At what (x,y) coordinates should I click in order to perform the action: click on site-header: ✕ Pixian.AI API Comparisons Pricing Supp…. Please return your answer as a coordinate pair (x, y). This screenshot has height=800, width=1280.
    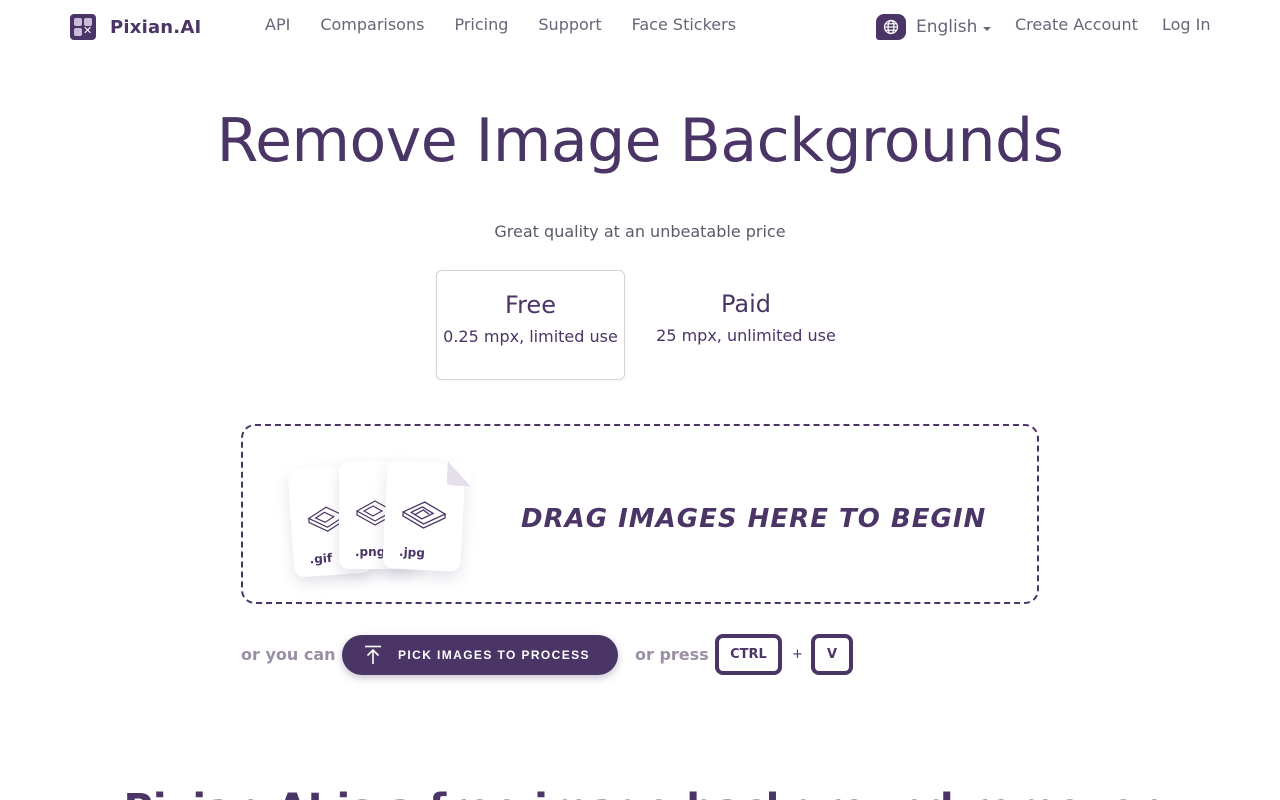
    Looking at the image, I should click on (640, 26).